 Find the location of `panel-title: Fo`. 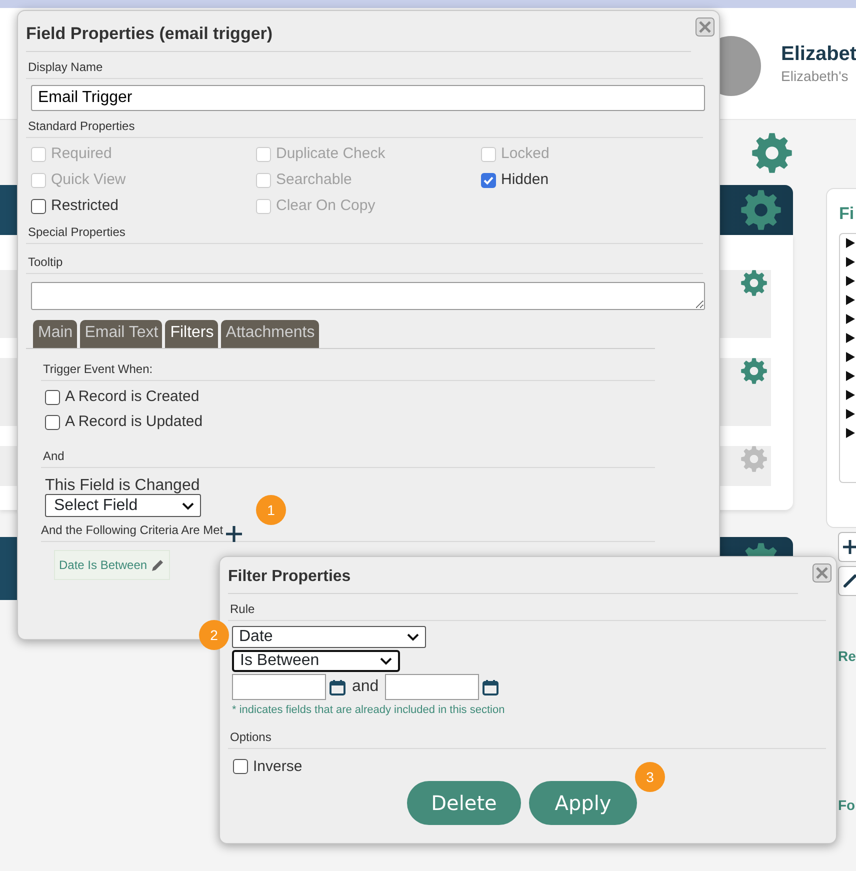

panel-title: Fo is located at coordinates (846, 805).